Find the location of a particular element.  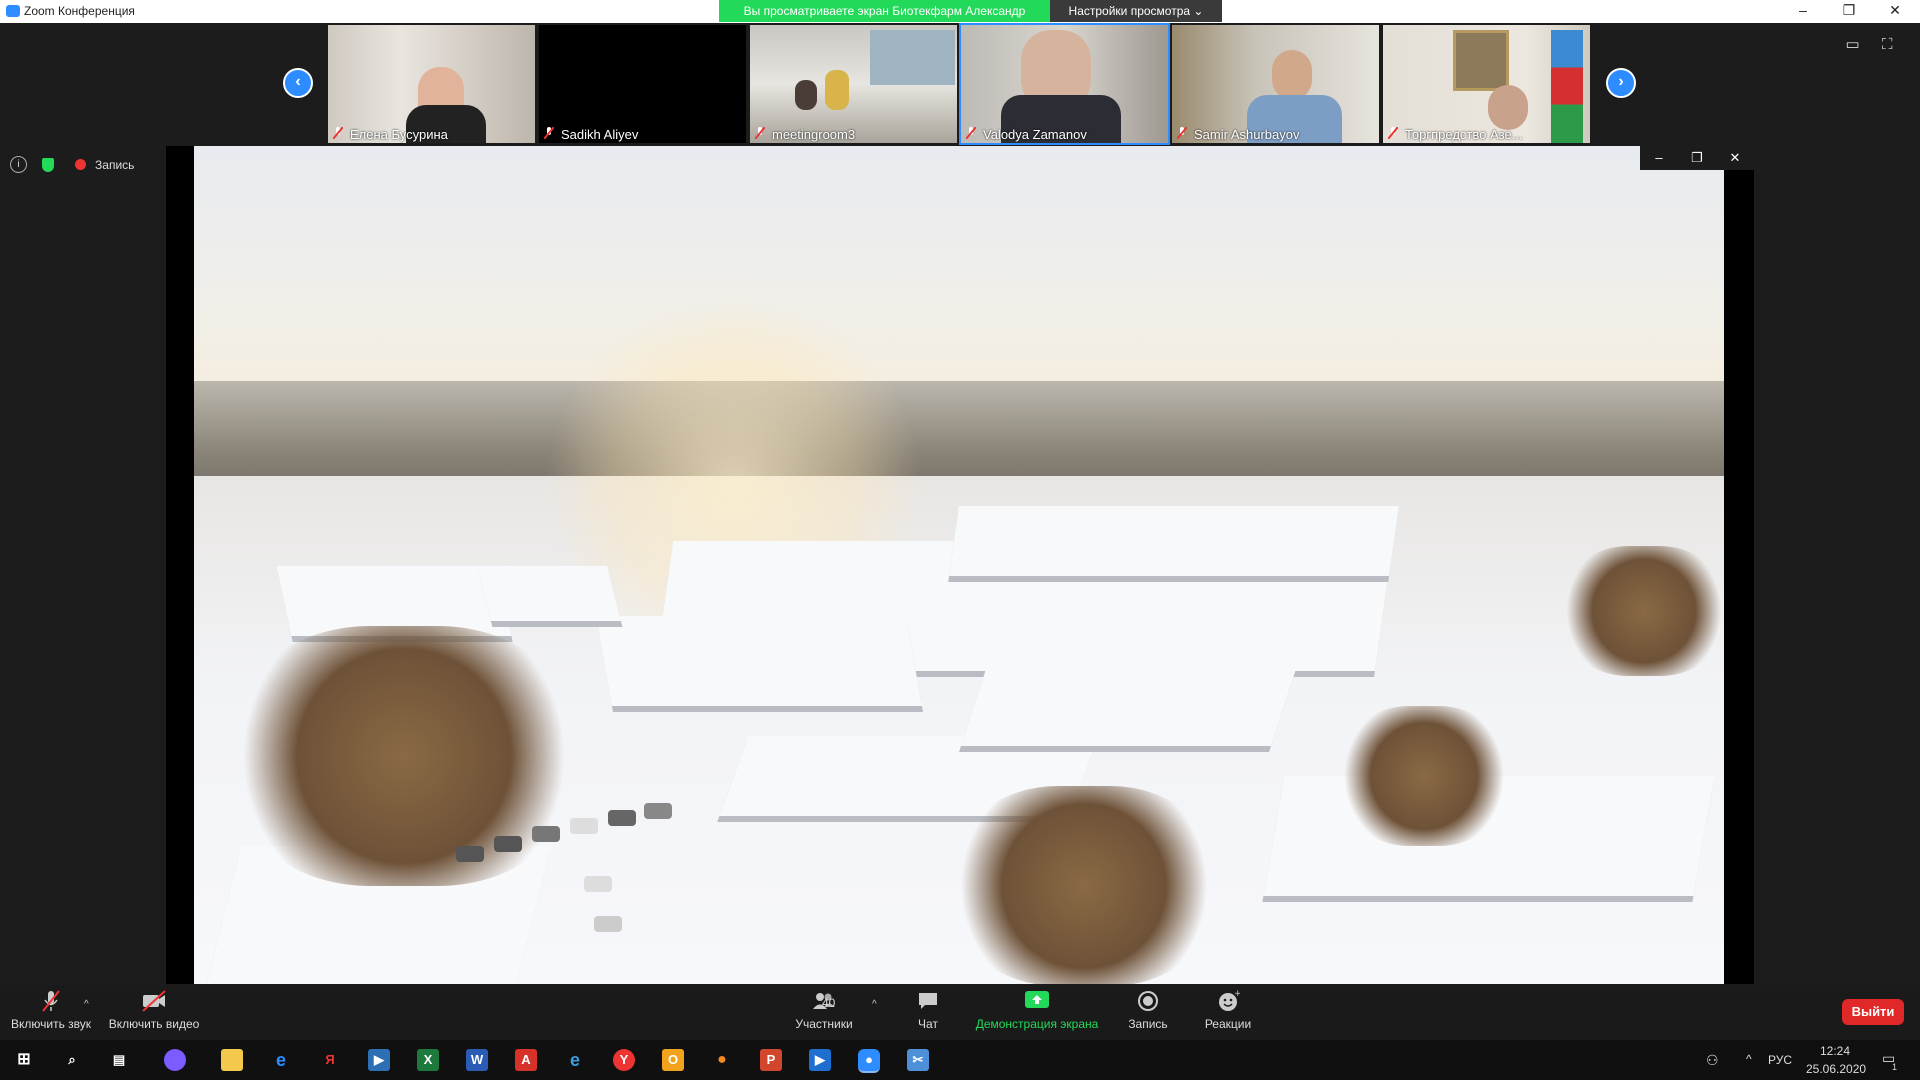

next-page-button: › is located at coordinates (1621, 83).